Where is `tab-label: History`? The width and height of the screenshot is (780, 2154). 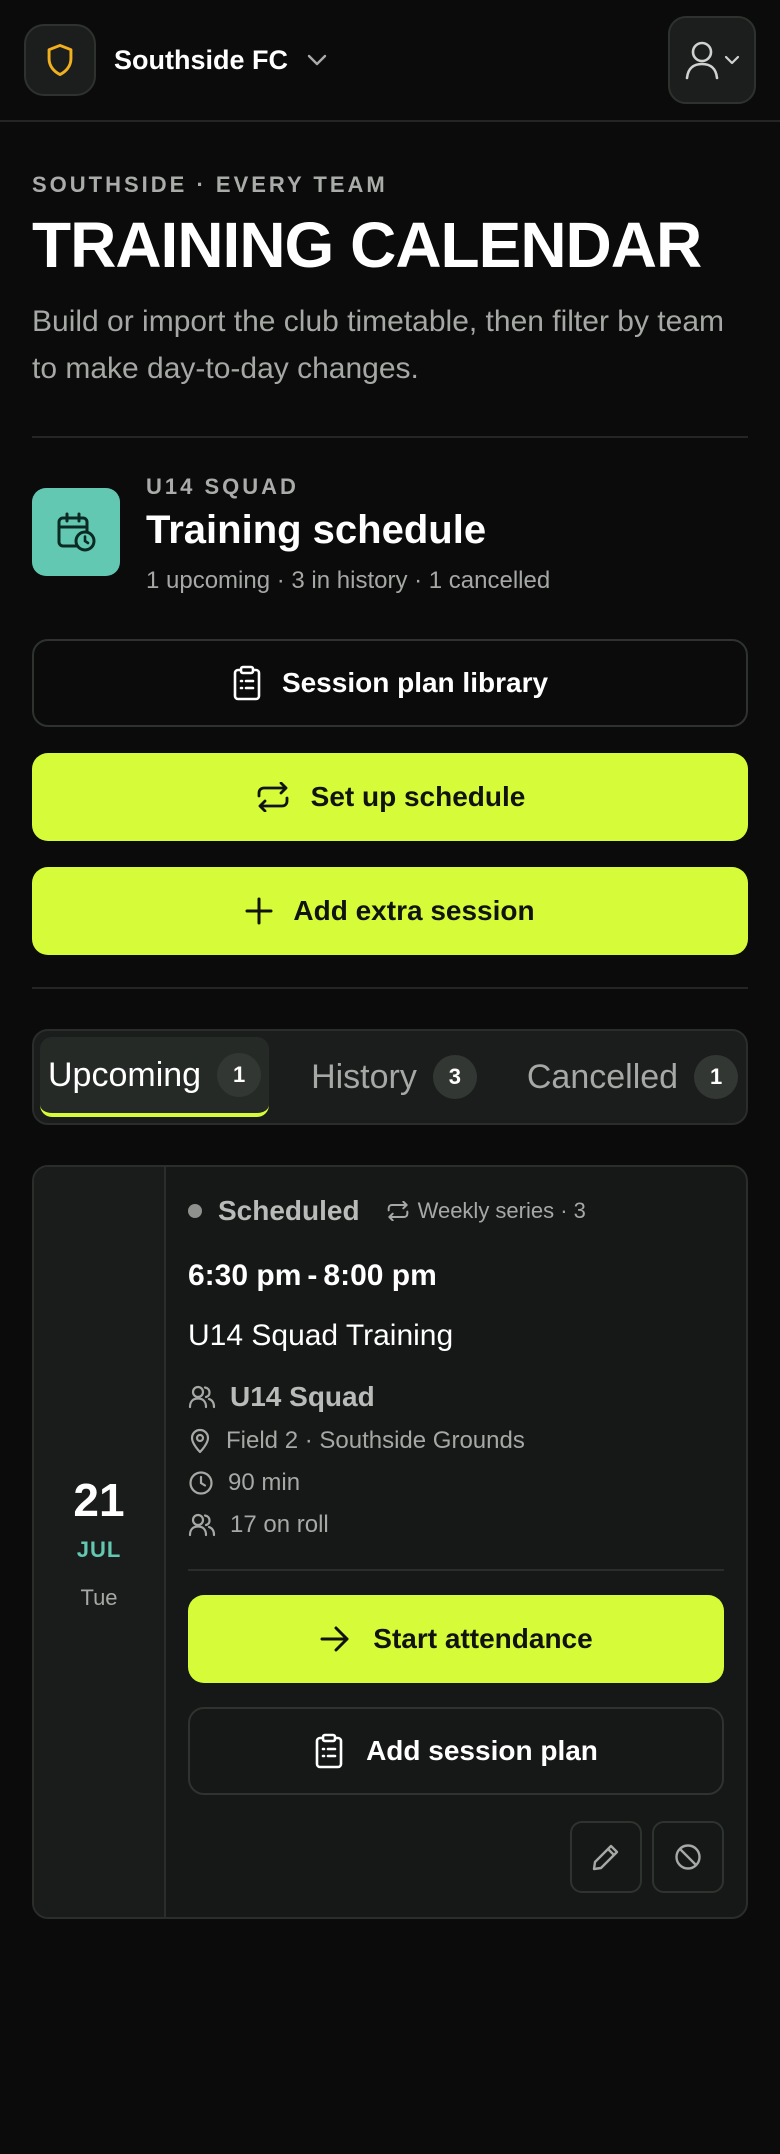
tab-label: History is located at coordinates (364, 1076).